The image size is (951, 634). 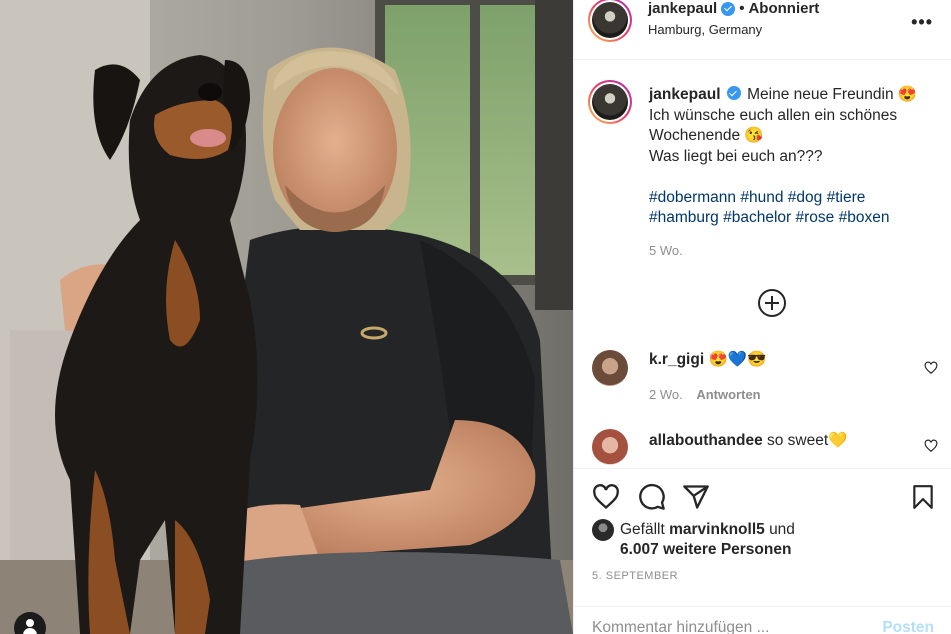 What do you see at coordinates (692, 197) in the screenshot?
I see `hashtag-link: #dobermann` at bounding box center [692, 197].